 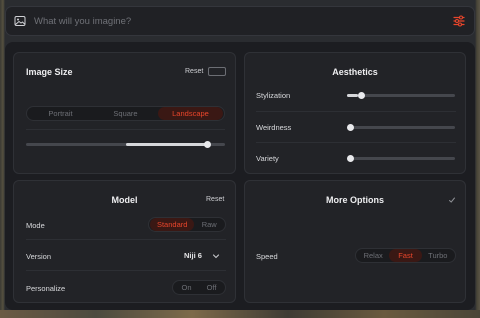 I want to click on weirdness-slider-thumb, so click(x=350, y=127).